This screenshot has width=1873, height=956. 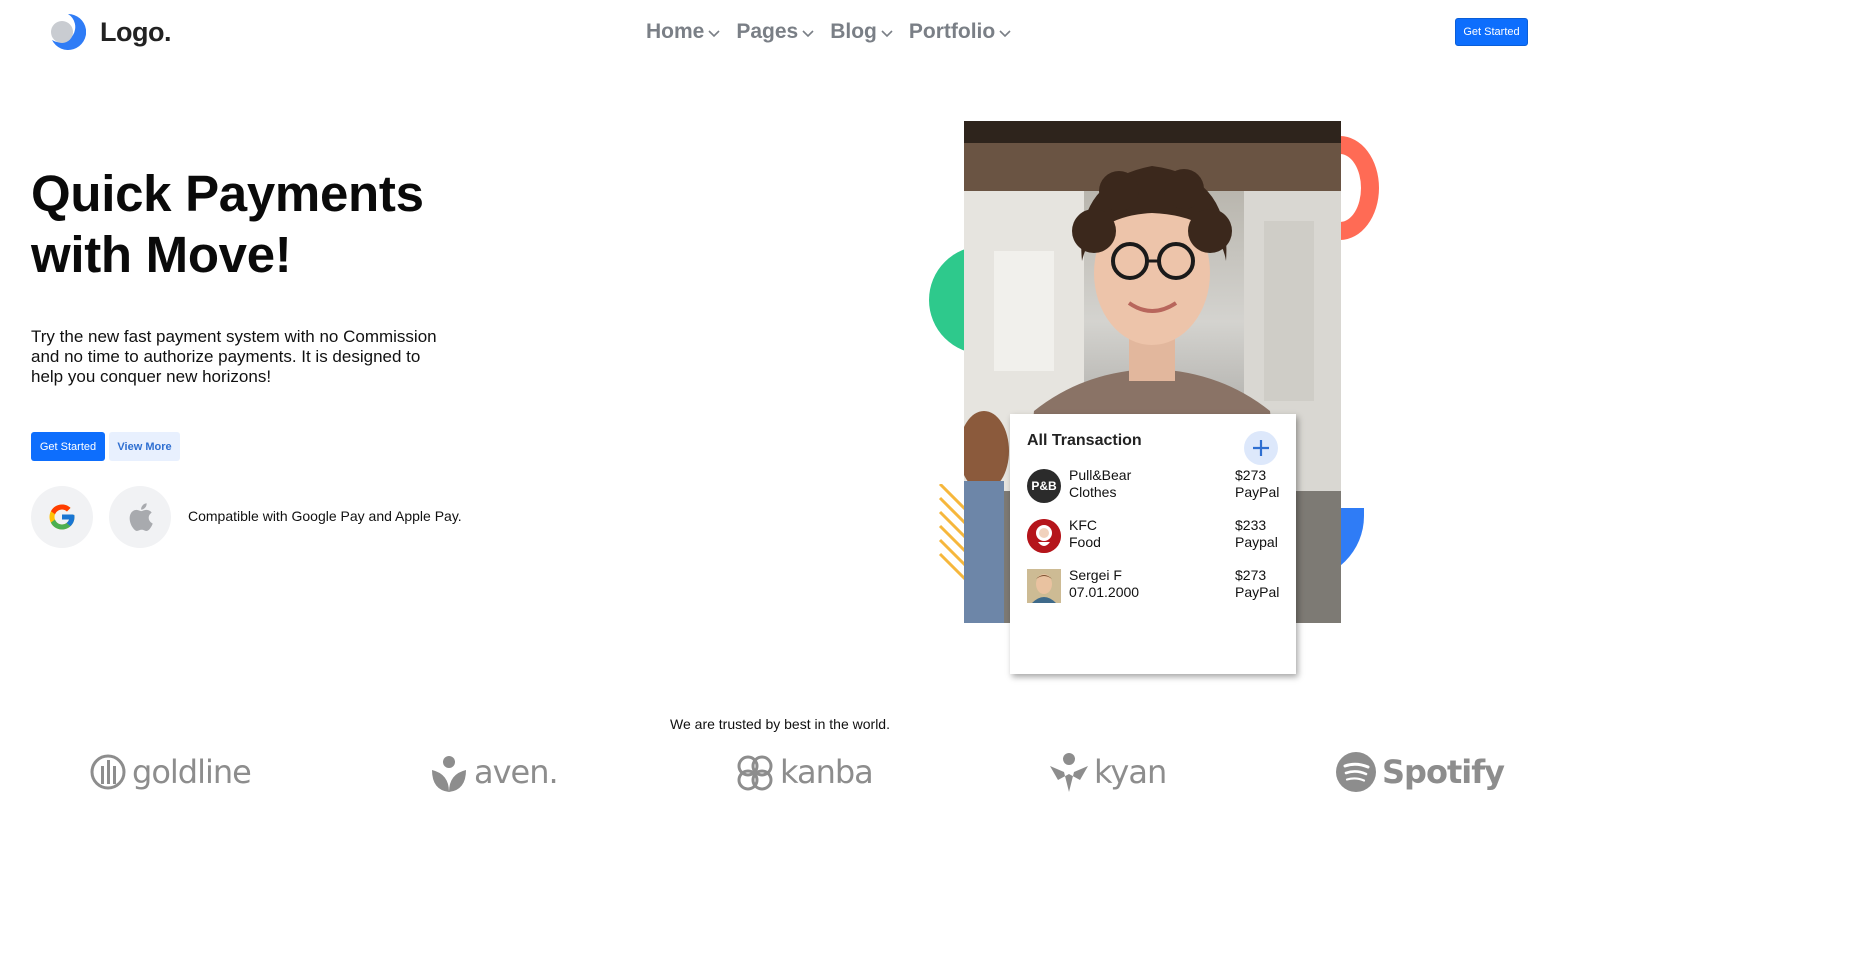 What do you see at coordinates (1093, 492) in the screenshot?
I see `transaction-category: Clothes` at bounding box center [1093, 492].